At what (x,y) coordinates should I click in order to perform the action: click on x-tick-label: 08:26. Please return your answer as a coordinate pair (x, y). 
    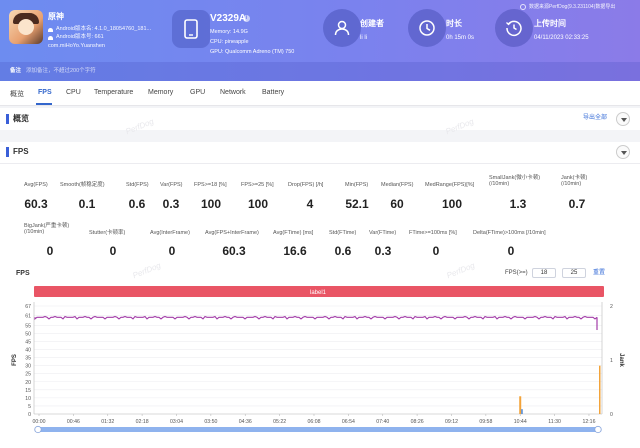
    Looking at the image, I should click on (417, 422).